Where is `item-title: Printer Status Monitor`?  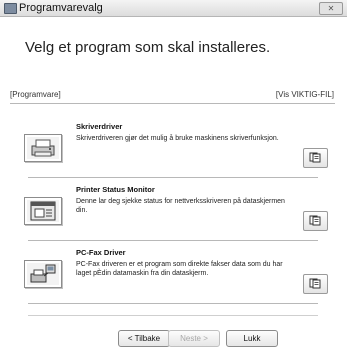 item-title: Printer Status Monitor is located at coordinates (115, 189).